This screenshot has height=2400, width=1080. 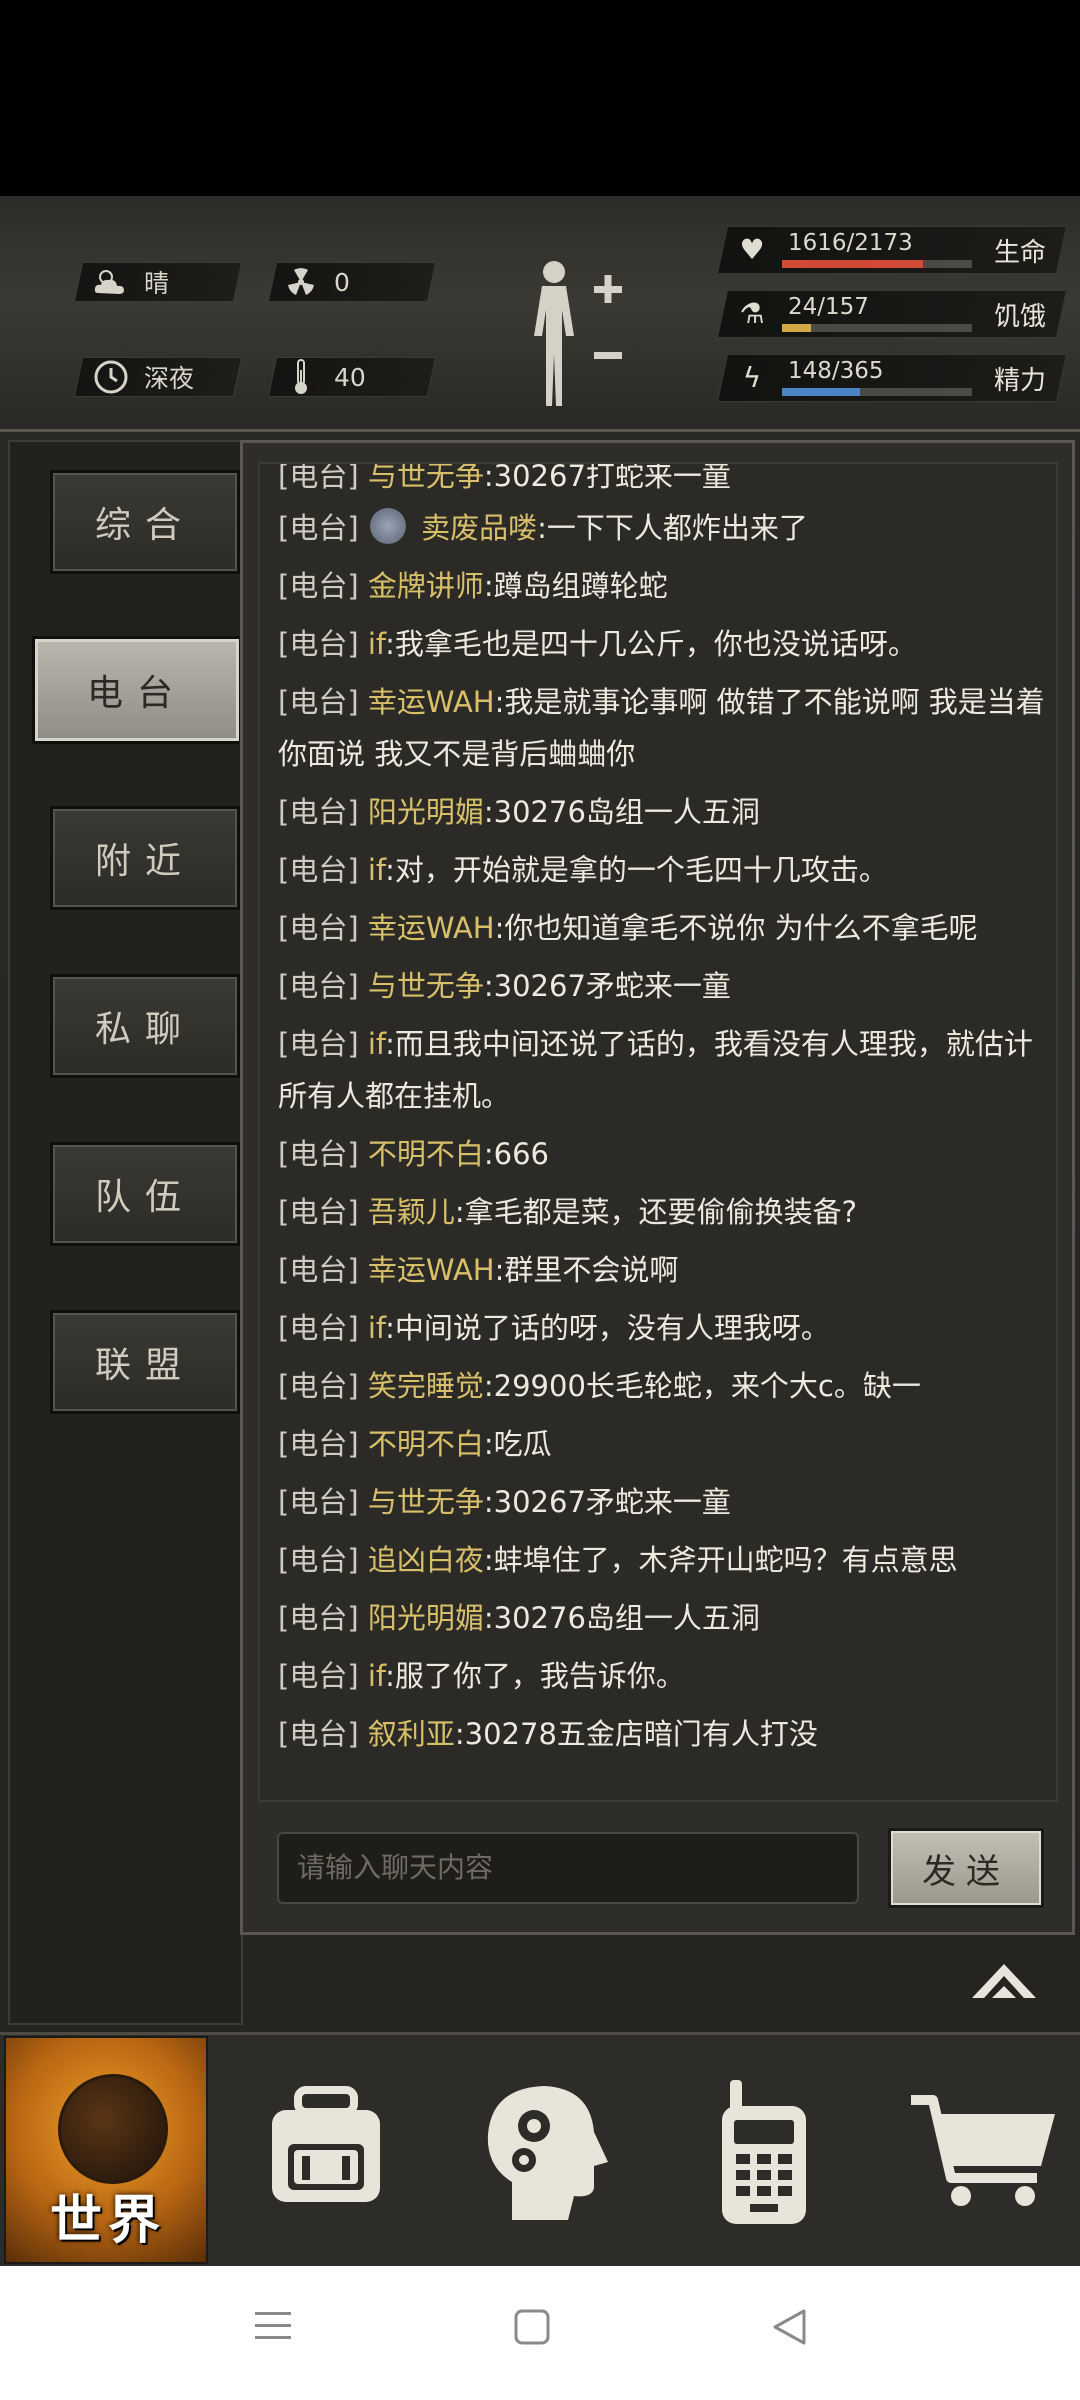 I want to click on system-navigation-bar, so click(x=540, y=2333).